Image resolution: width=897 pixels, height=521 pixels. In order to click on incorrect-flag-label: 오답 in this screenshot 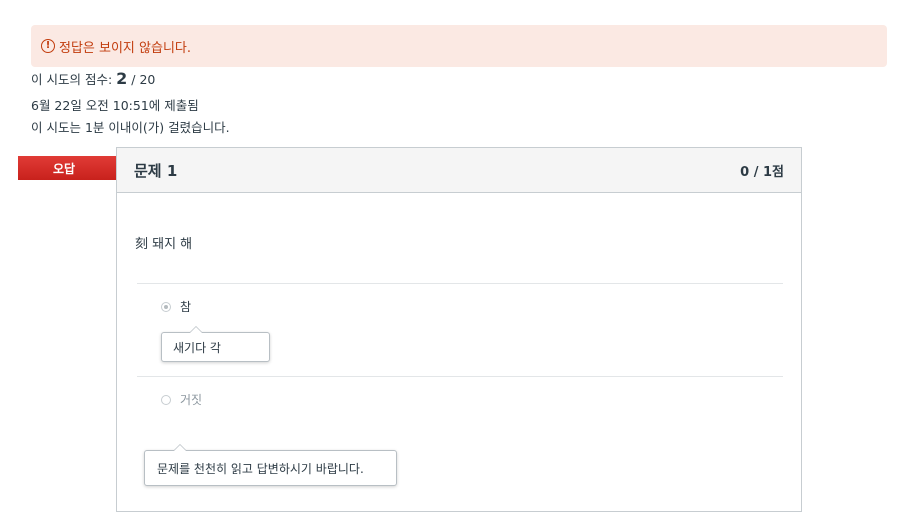, I will do `click(64, 168)`.